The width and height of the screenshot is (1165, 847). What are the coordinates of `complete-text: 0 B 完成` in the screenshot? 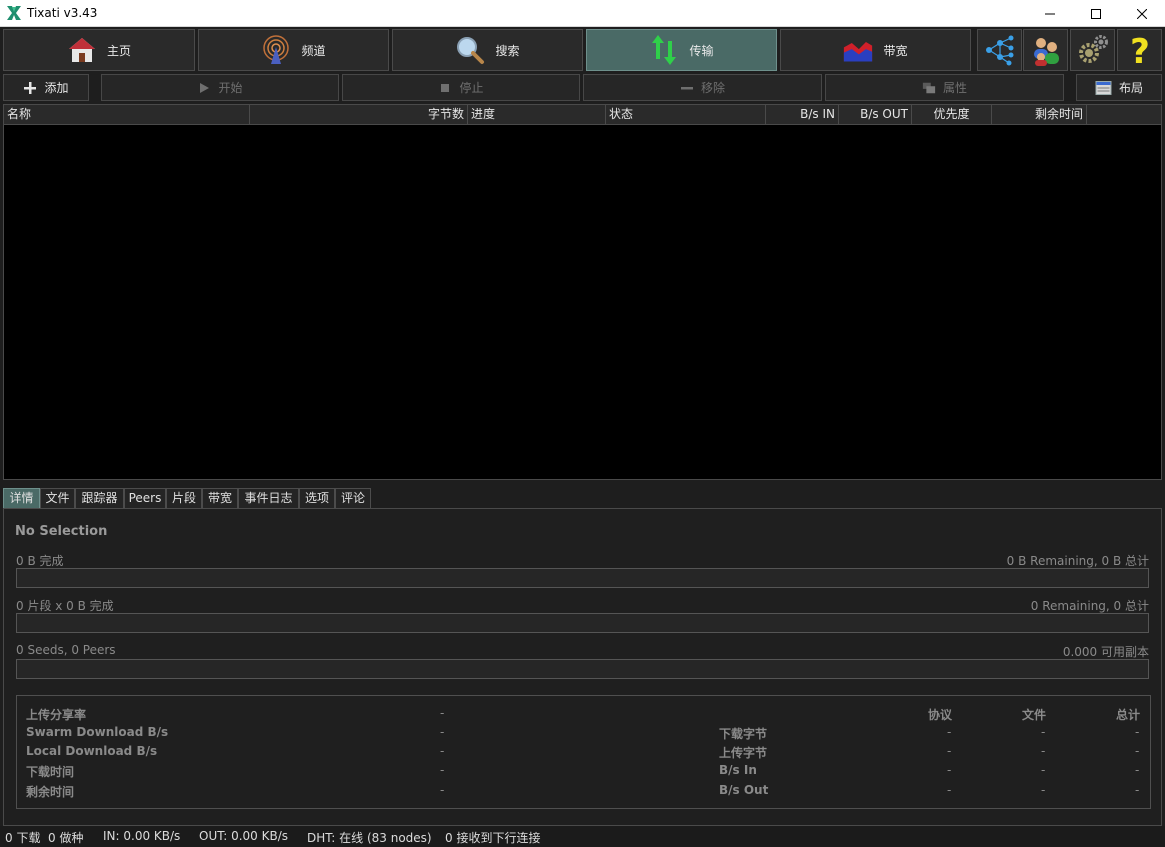 It's located at (40, 561).